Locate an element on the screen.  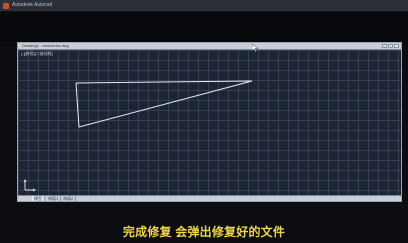
app-title: Autodesk Autocad is located at coordinates (32, 5).